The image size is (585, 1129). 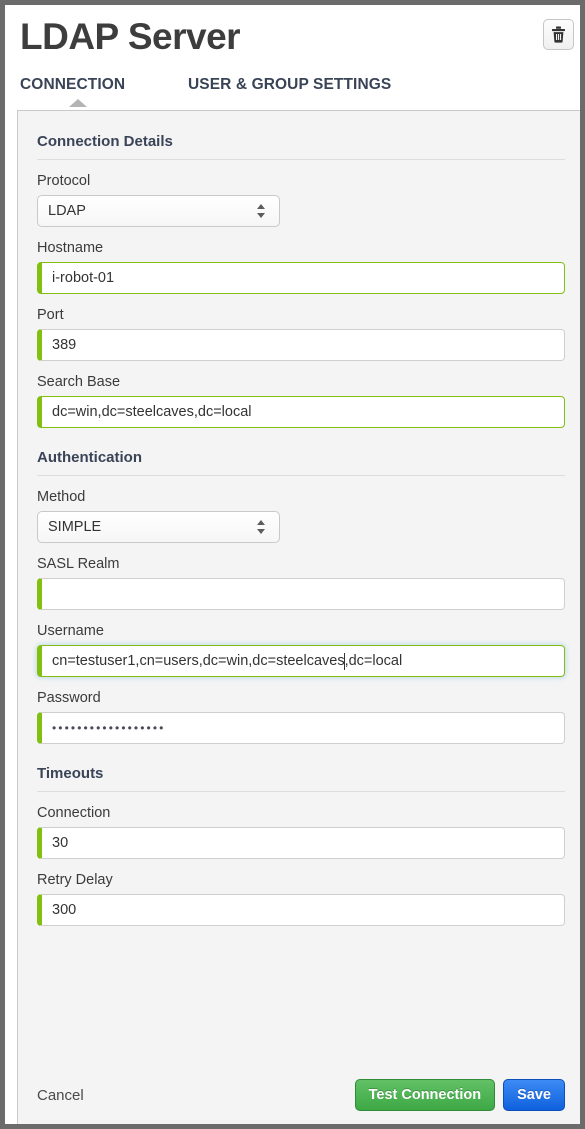 What do you see at coordinates (301, 200) in the screenshot?
I see `field-protocol: Protocol LDAP` at bounding box center [301, 200].